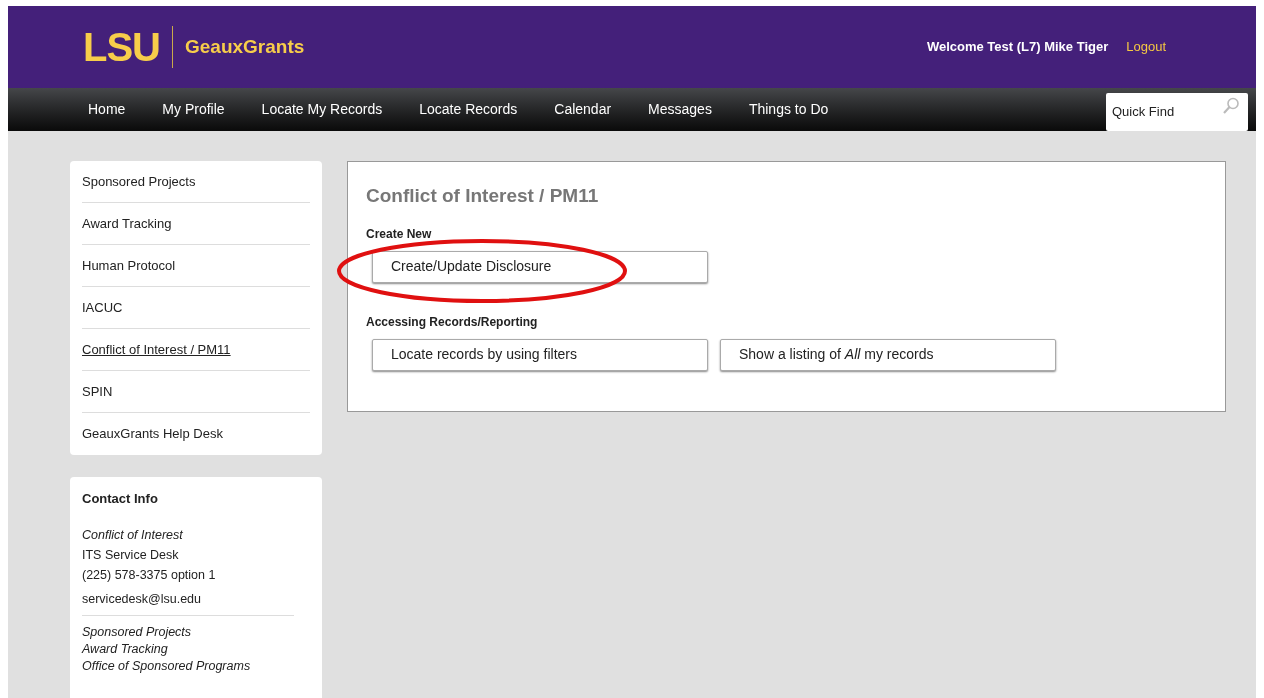 The height and width of the screenshot is (698, 1264). What do you see at coordinates (133, 534) in the screenshot?
I see `contact-line: Conflict of Interest` at bounding box center [133, 534].